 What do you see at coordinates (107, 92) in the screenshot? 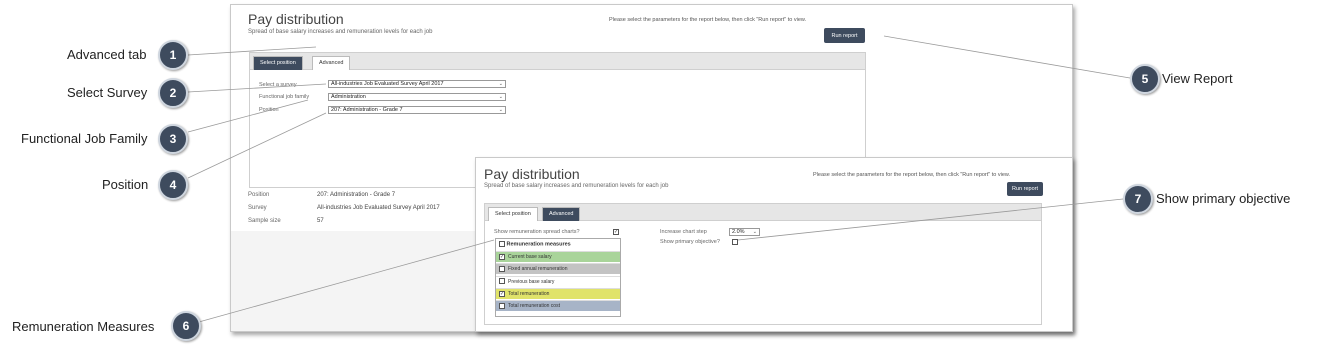
I see `callout-label-select-survey: Select Survey` at bounding box center [107, 92].